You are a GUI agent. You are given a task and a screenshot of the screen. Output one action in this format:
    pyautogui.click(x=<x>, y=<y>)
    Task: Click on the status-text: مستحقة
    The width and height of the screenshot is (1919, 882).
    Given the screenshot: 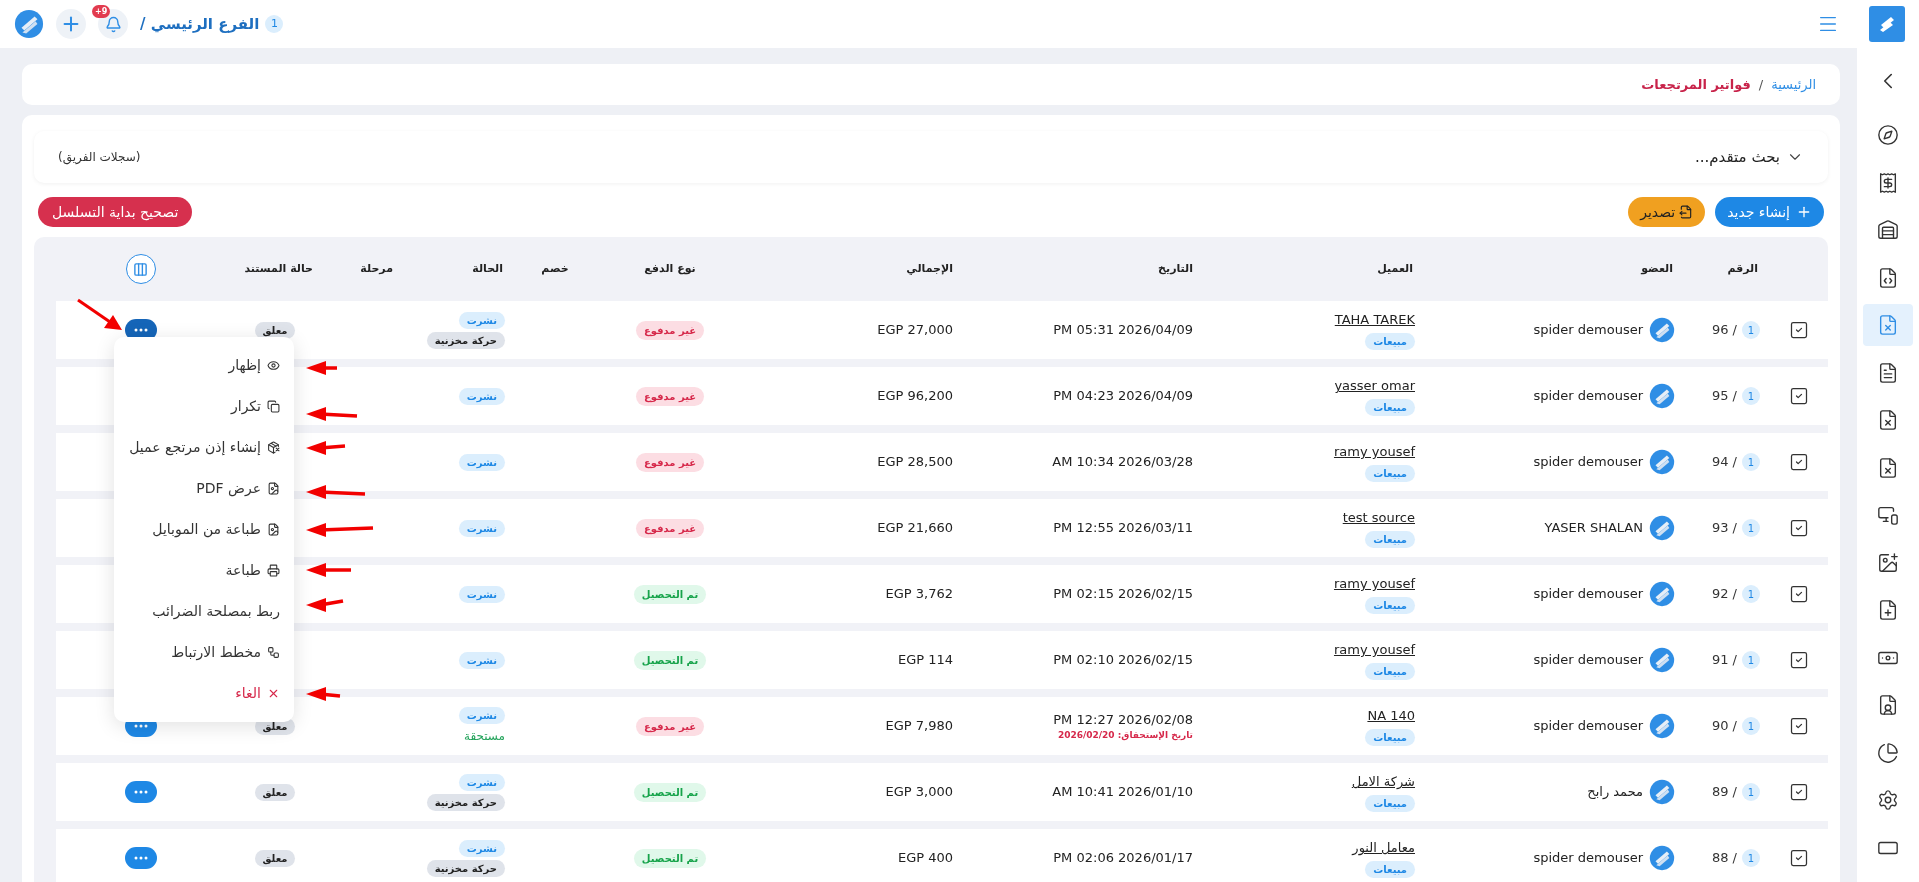 What is the action you would take?
    pyautogui.click(x=484, y=736)
    